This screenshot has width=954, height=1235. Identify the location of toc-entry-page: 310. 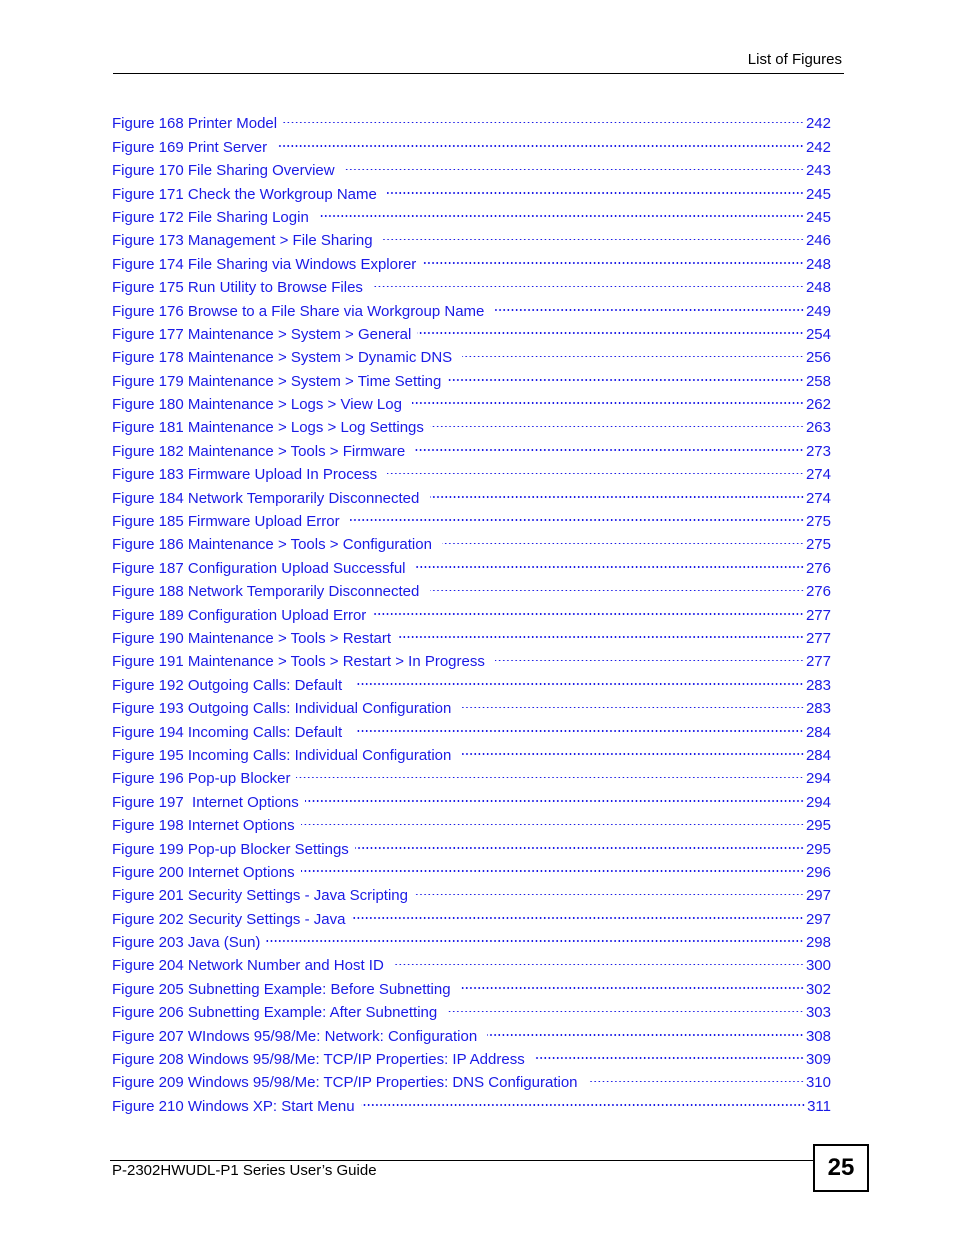
(818, 1082).